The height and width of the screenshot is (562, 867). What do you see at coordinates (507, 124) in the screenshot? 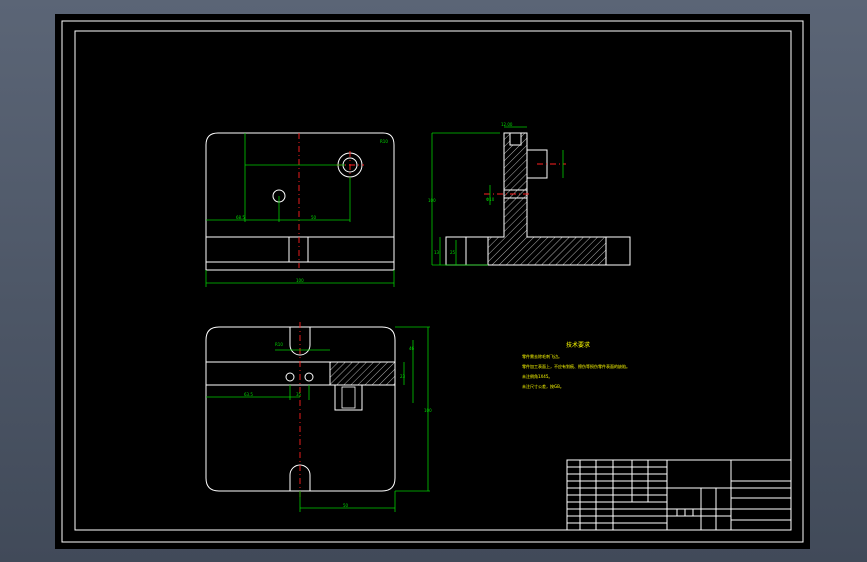
I see `svg-text: 12.00` at bounding box center [507, 124].